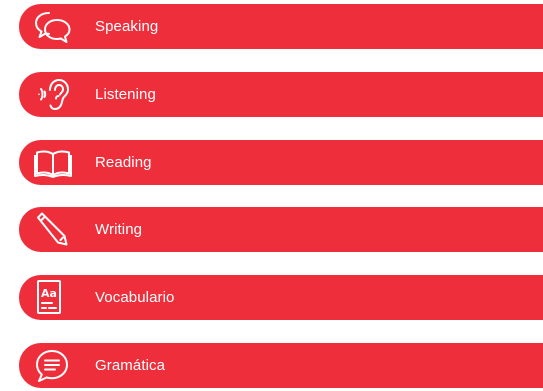 The height and width of the screenshot is (391, 543). Describe the element at coordinates (281, 162) in the screenshot. I see `menu-item-reading: Reading` at that location.